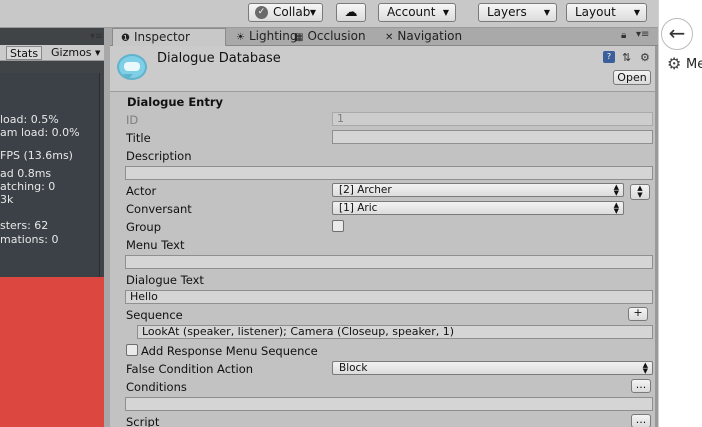  What do you see at coordinates (154, 315) in the screenshot?
I see `sequence-label: Sequence` at bounding box center [154, 315].